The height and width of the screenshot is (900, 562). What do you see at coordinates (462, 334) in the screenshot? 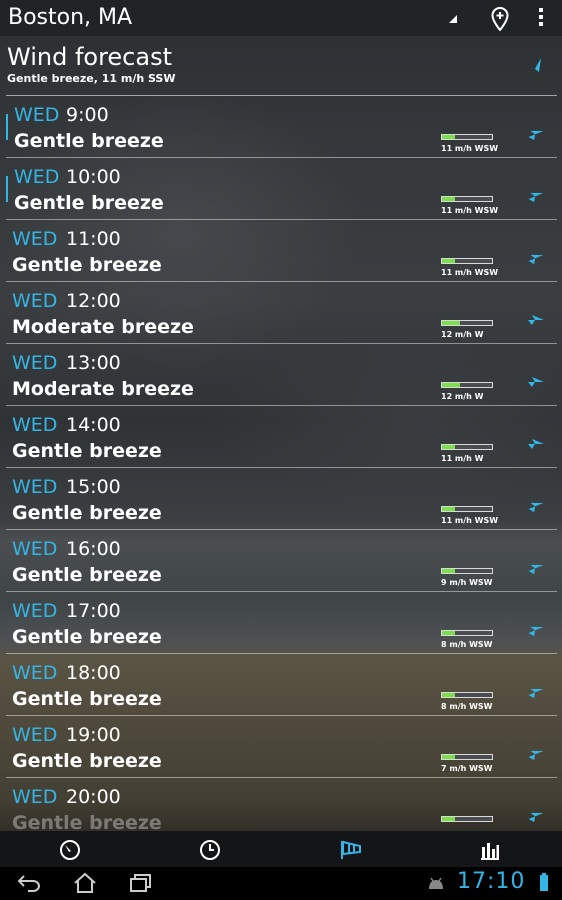
I see `wind-speed: 12 m/h W` at bounding box center [462, 334].